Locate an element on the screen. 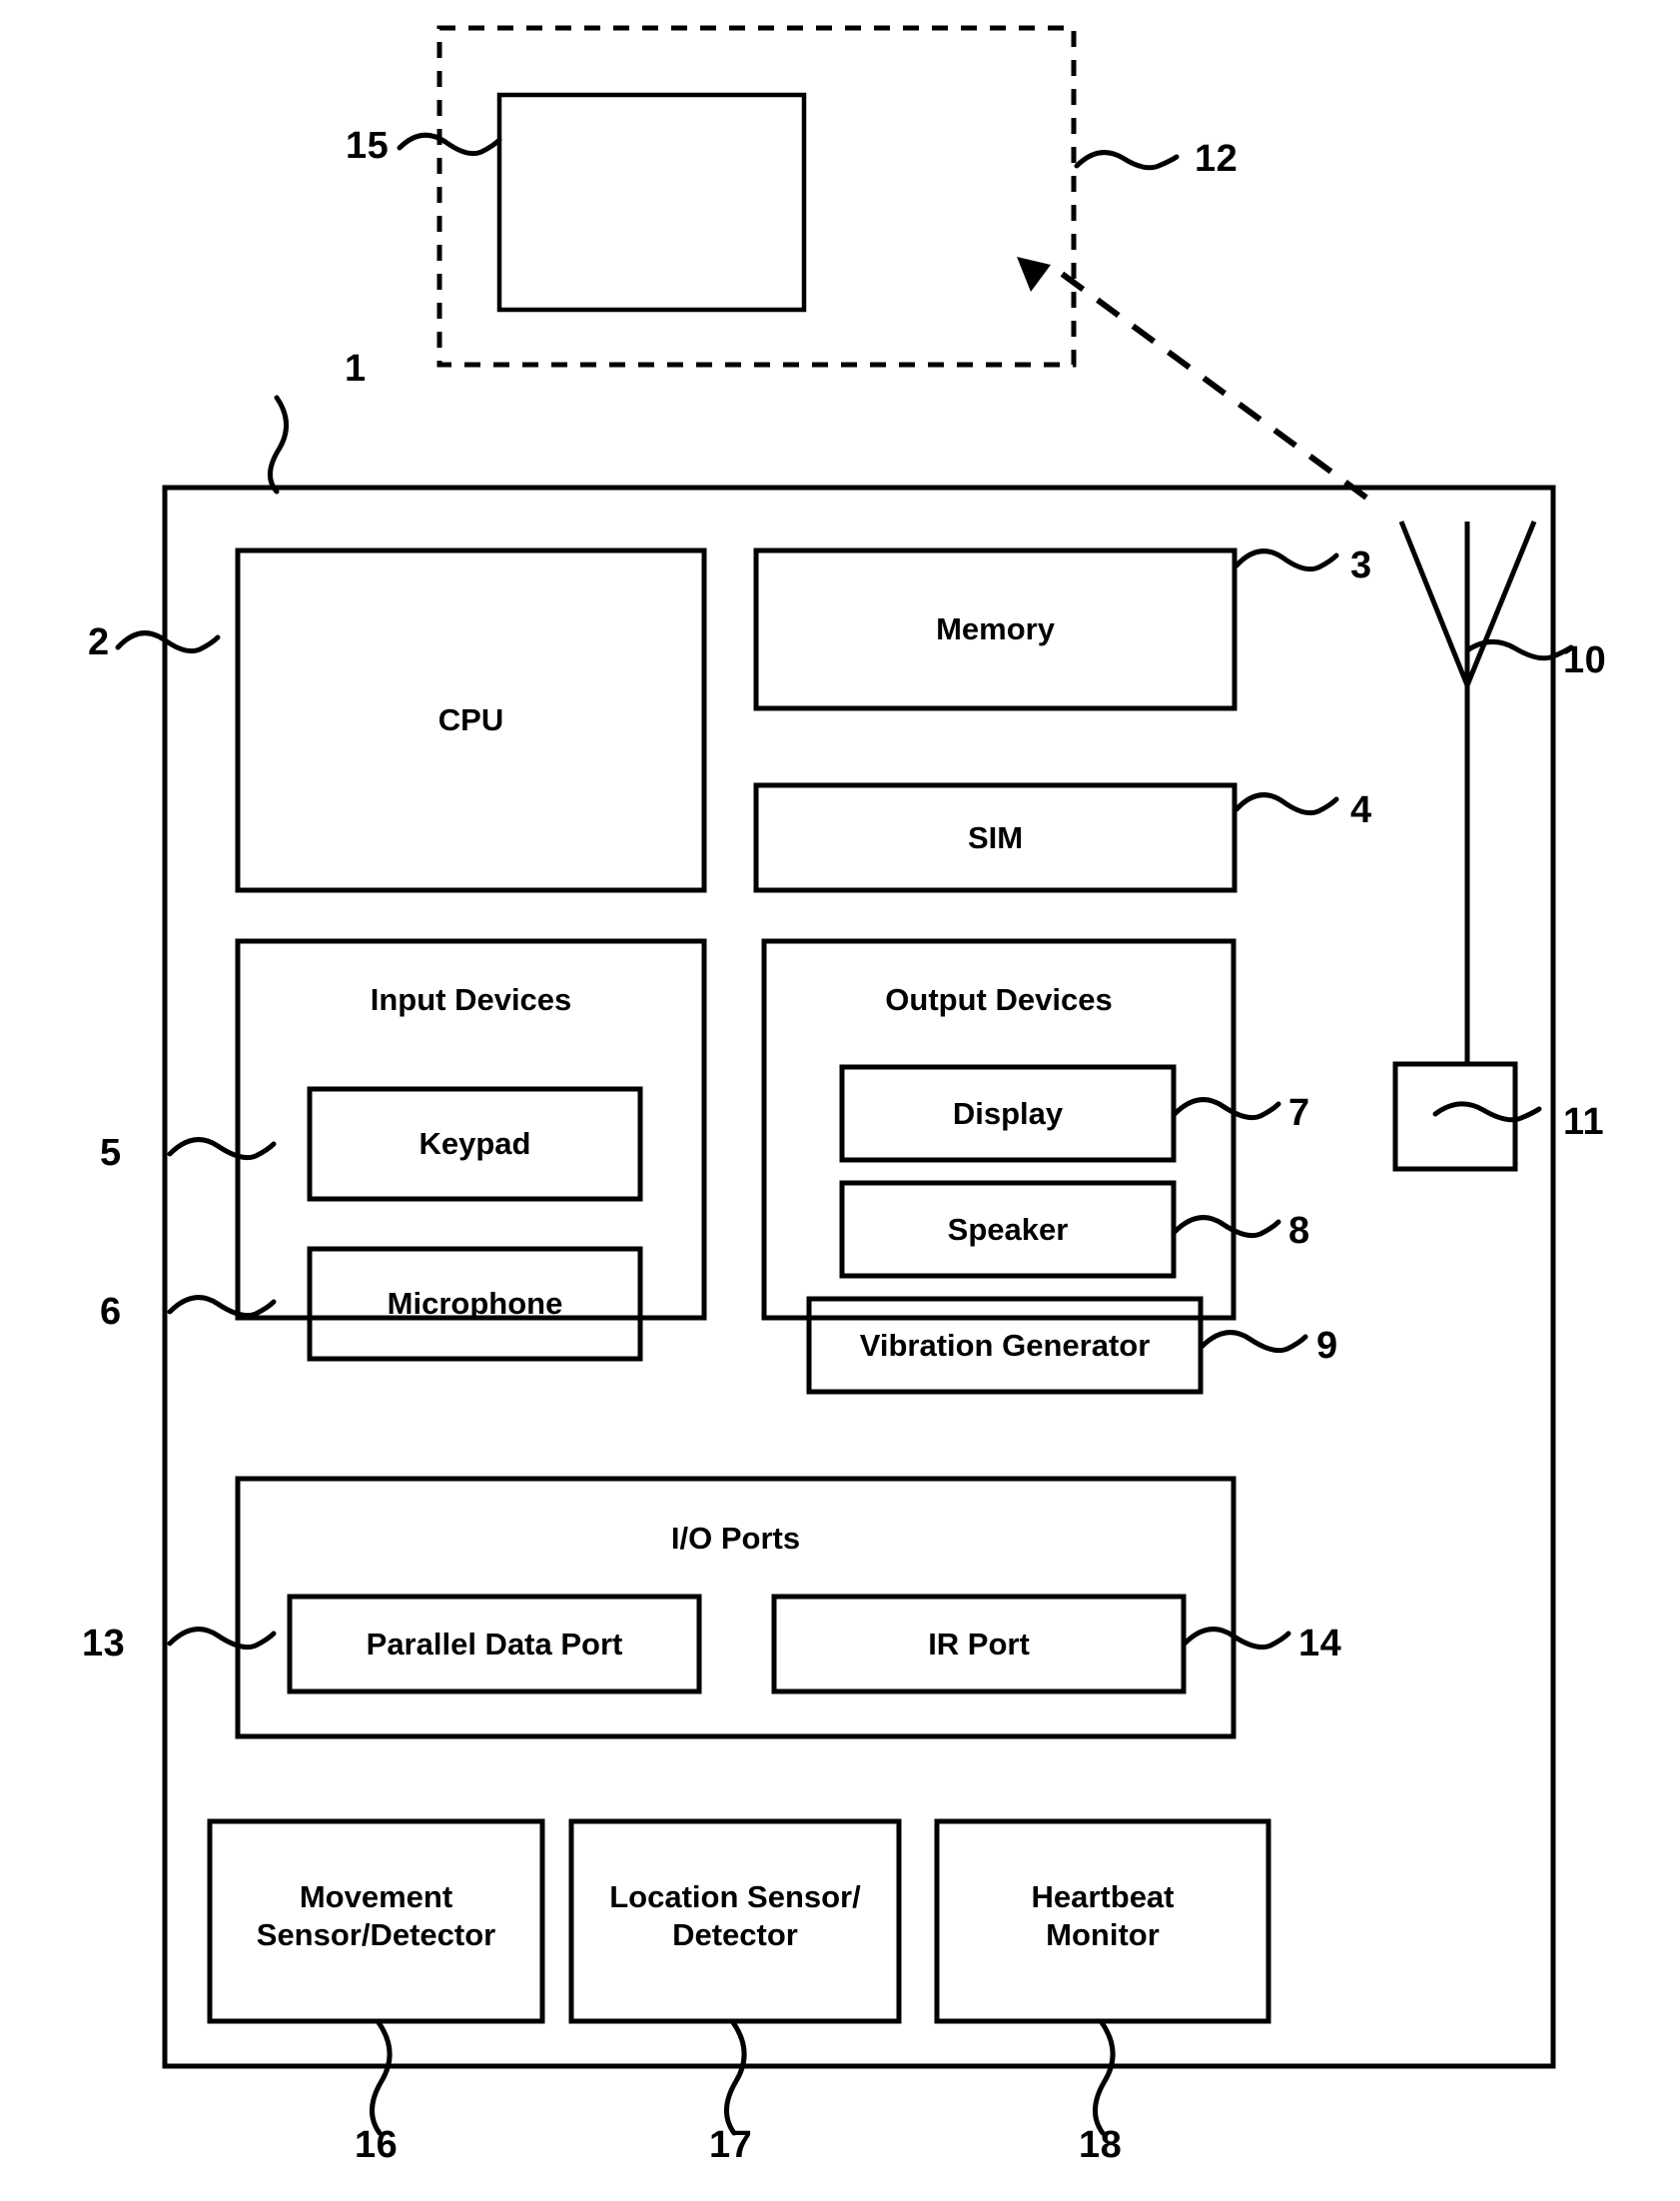  ref-numeral-1: 1 is located at coordinates (356, 369).